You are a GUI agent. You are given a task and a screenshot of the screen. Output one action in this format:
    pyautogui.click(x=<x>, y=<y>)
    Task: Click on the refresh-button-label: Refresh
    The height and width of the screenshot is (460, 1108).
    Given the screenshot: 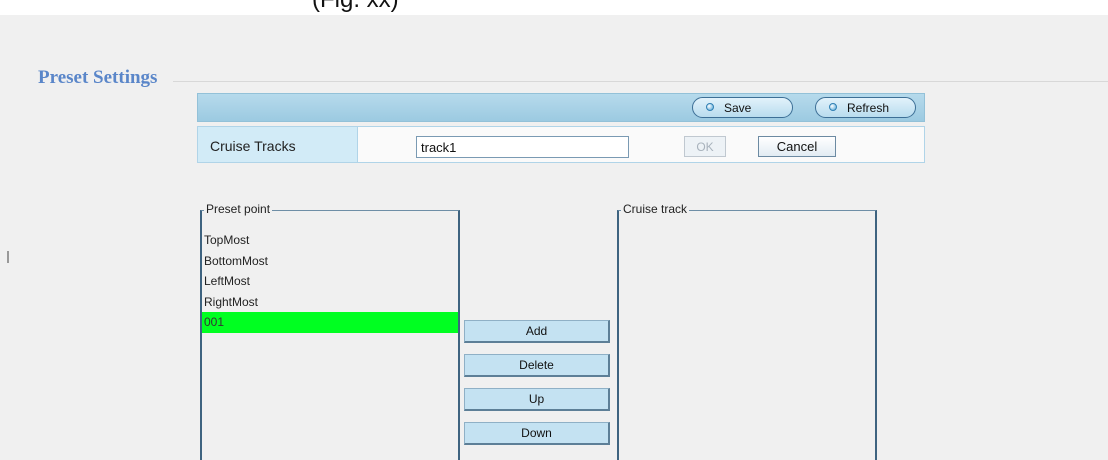 What is the action you would take?
    pyautogui.click(x=868, y=108)
    